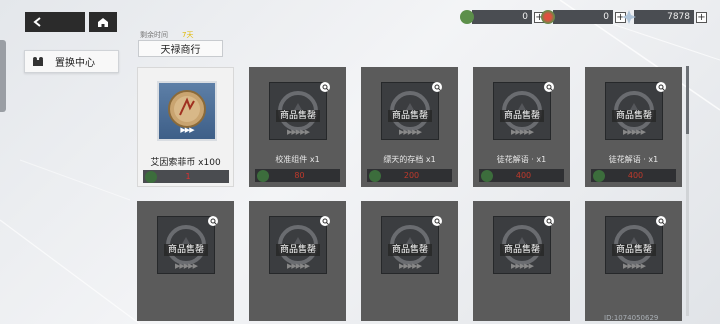 This screenshot has width=720, height=324. I want to click on home-button, so click(103, 22).